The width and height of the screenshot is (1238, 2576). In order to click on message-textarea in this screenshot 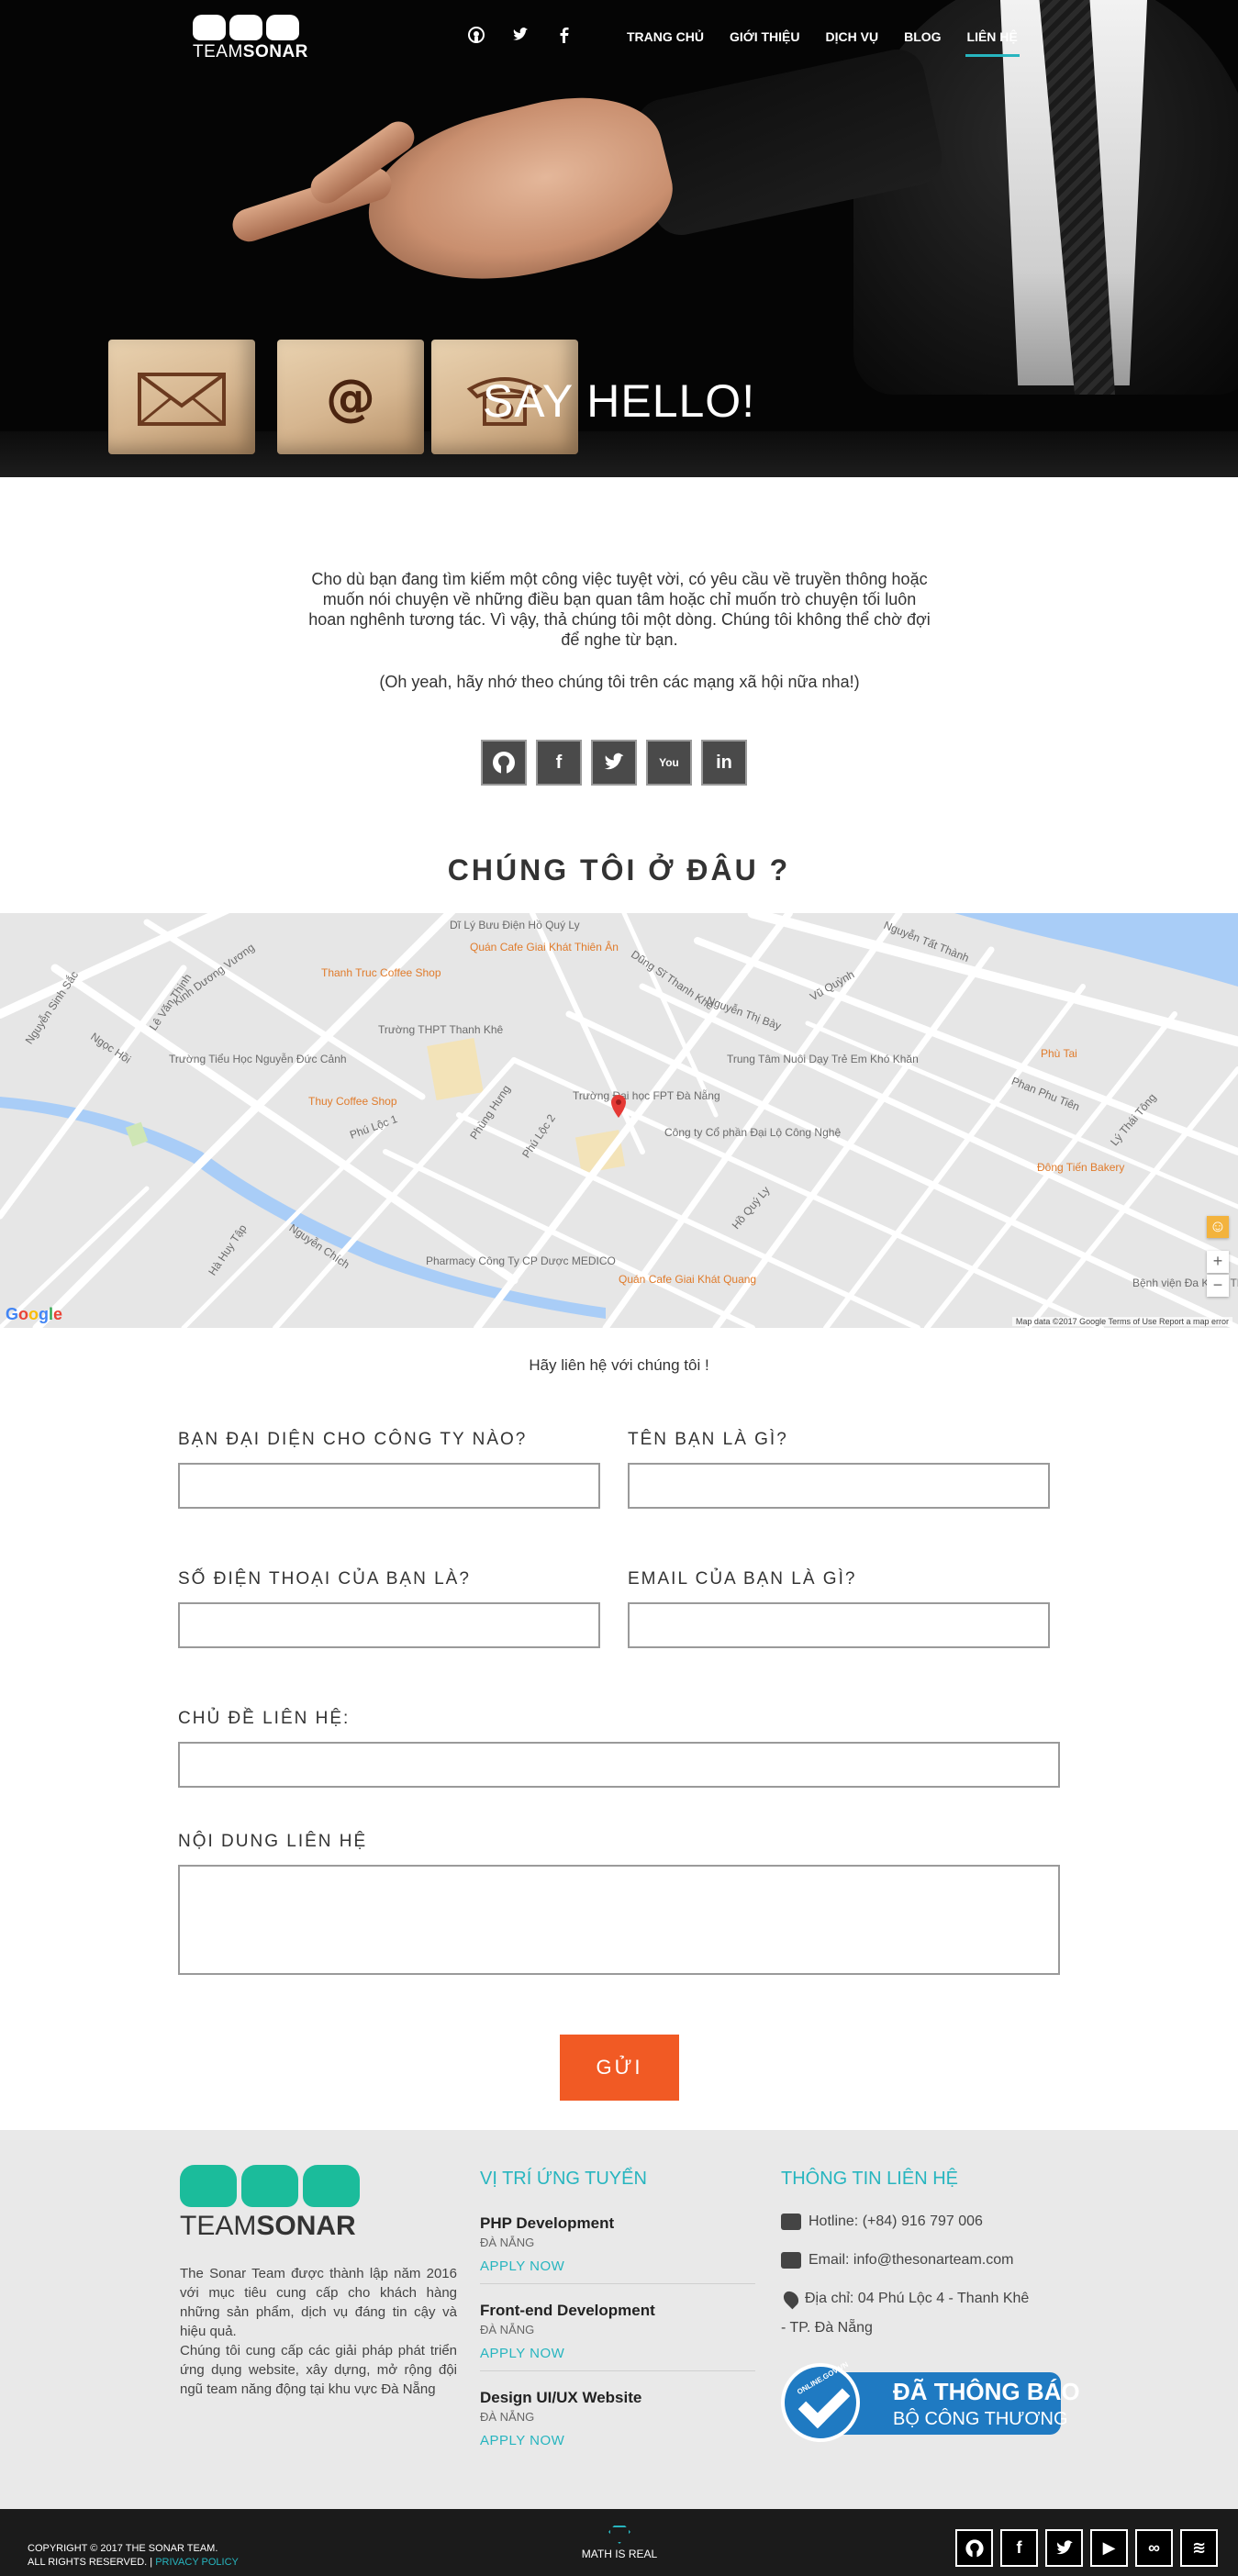, I will do `click(619, 1920)`.